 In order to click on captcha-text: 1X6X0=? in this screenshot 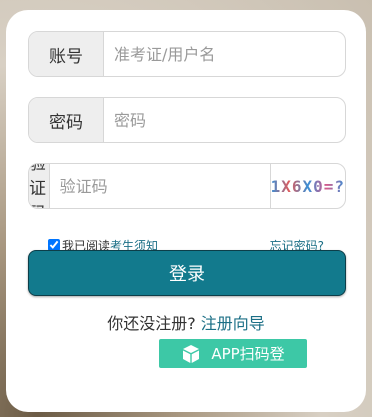, I will do `click(307, 186)`.